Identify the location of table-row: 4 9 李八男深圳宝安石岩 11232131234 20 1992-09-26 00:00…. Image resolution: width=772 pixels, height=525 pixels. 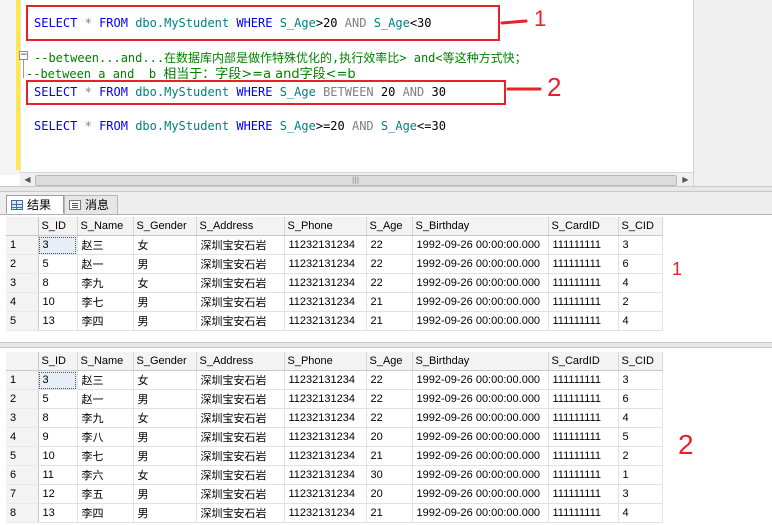
(334, 437).